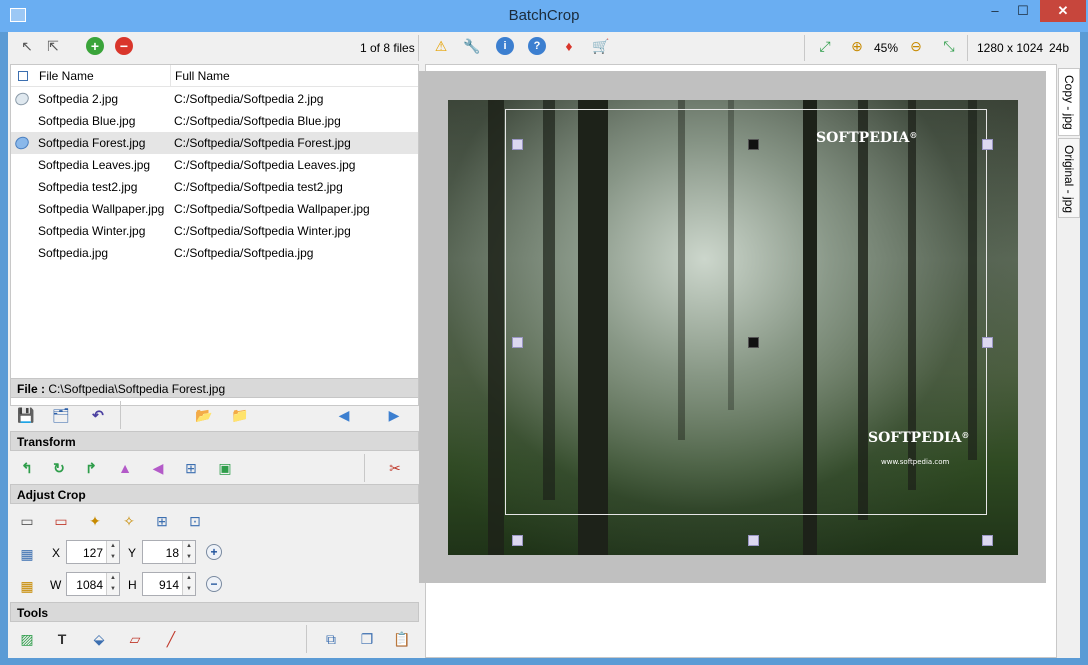 The height and width of the screenshot is (665, 1088). I want to click on full-name: C:/Softpedia/Softpedia Leaves.jpg, so click(265, 165).